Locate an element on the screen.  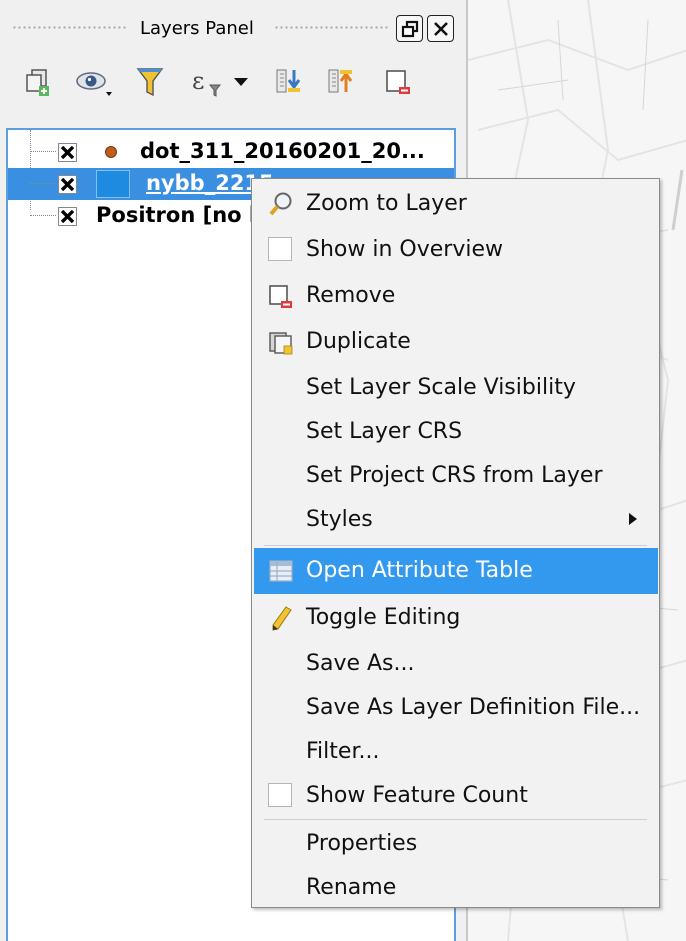
menu-item-set-project-crs: Set Project CRS from Layer is located at coordinates (456, 476).